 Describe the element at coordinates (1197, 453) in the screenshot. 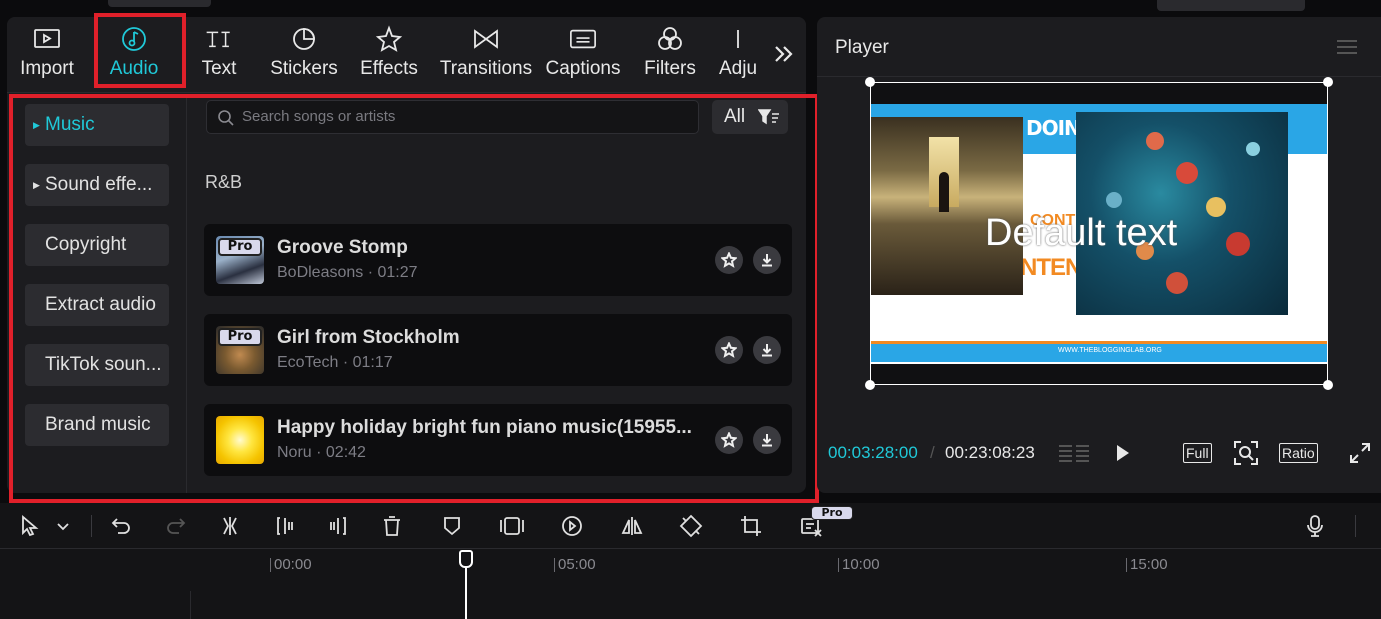

I see `full-button: Full` at that location.